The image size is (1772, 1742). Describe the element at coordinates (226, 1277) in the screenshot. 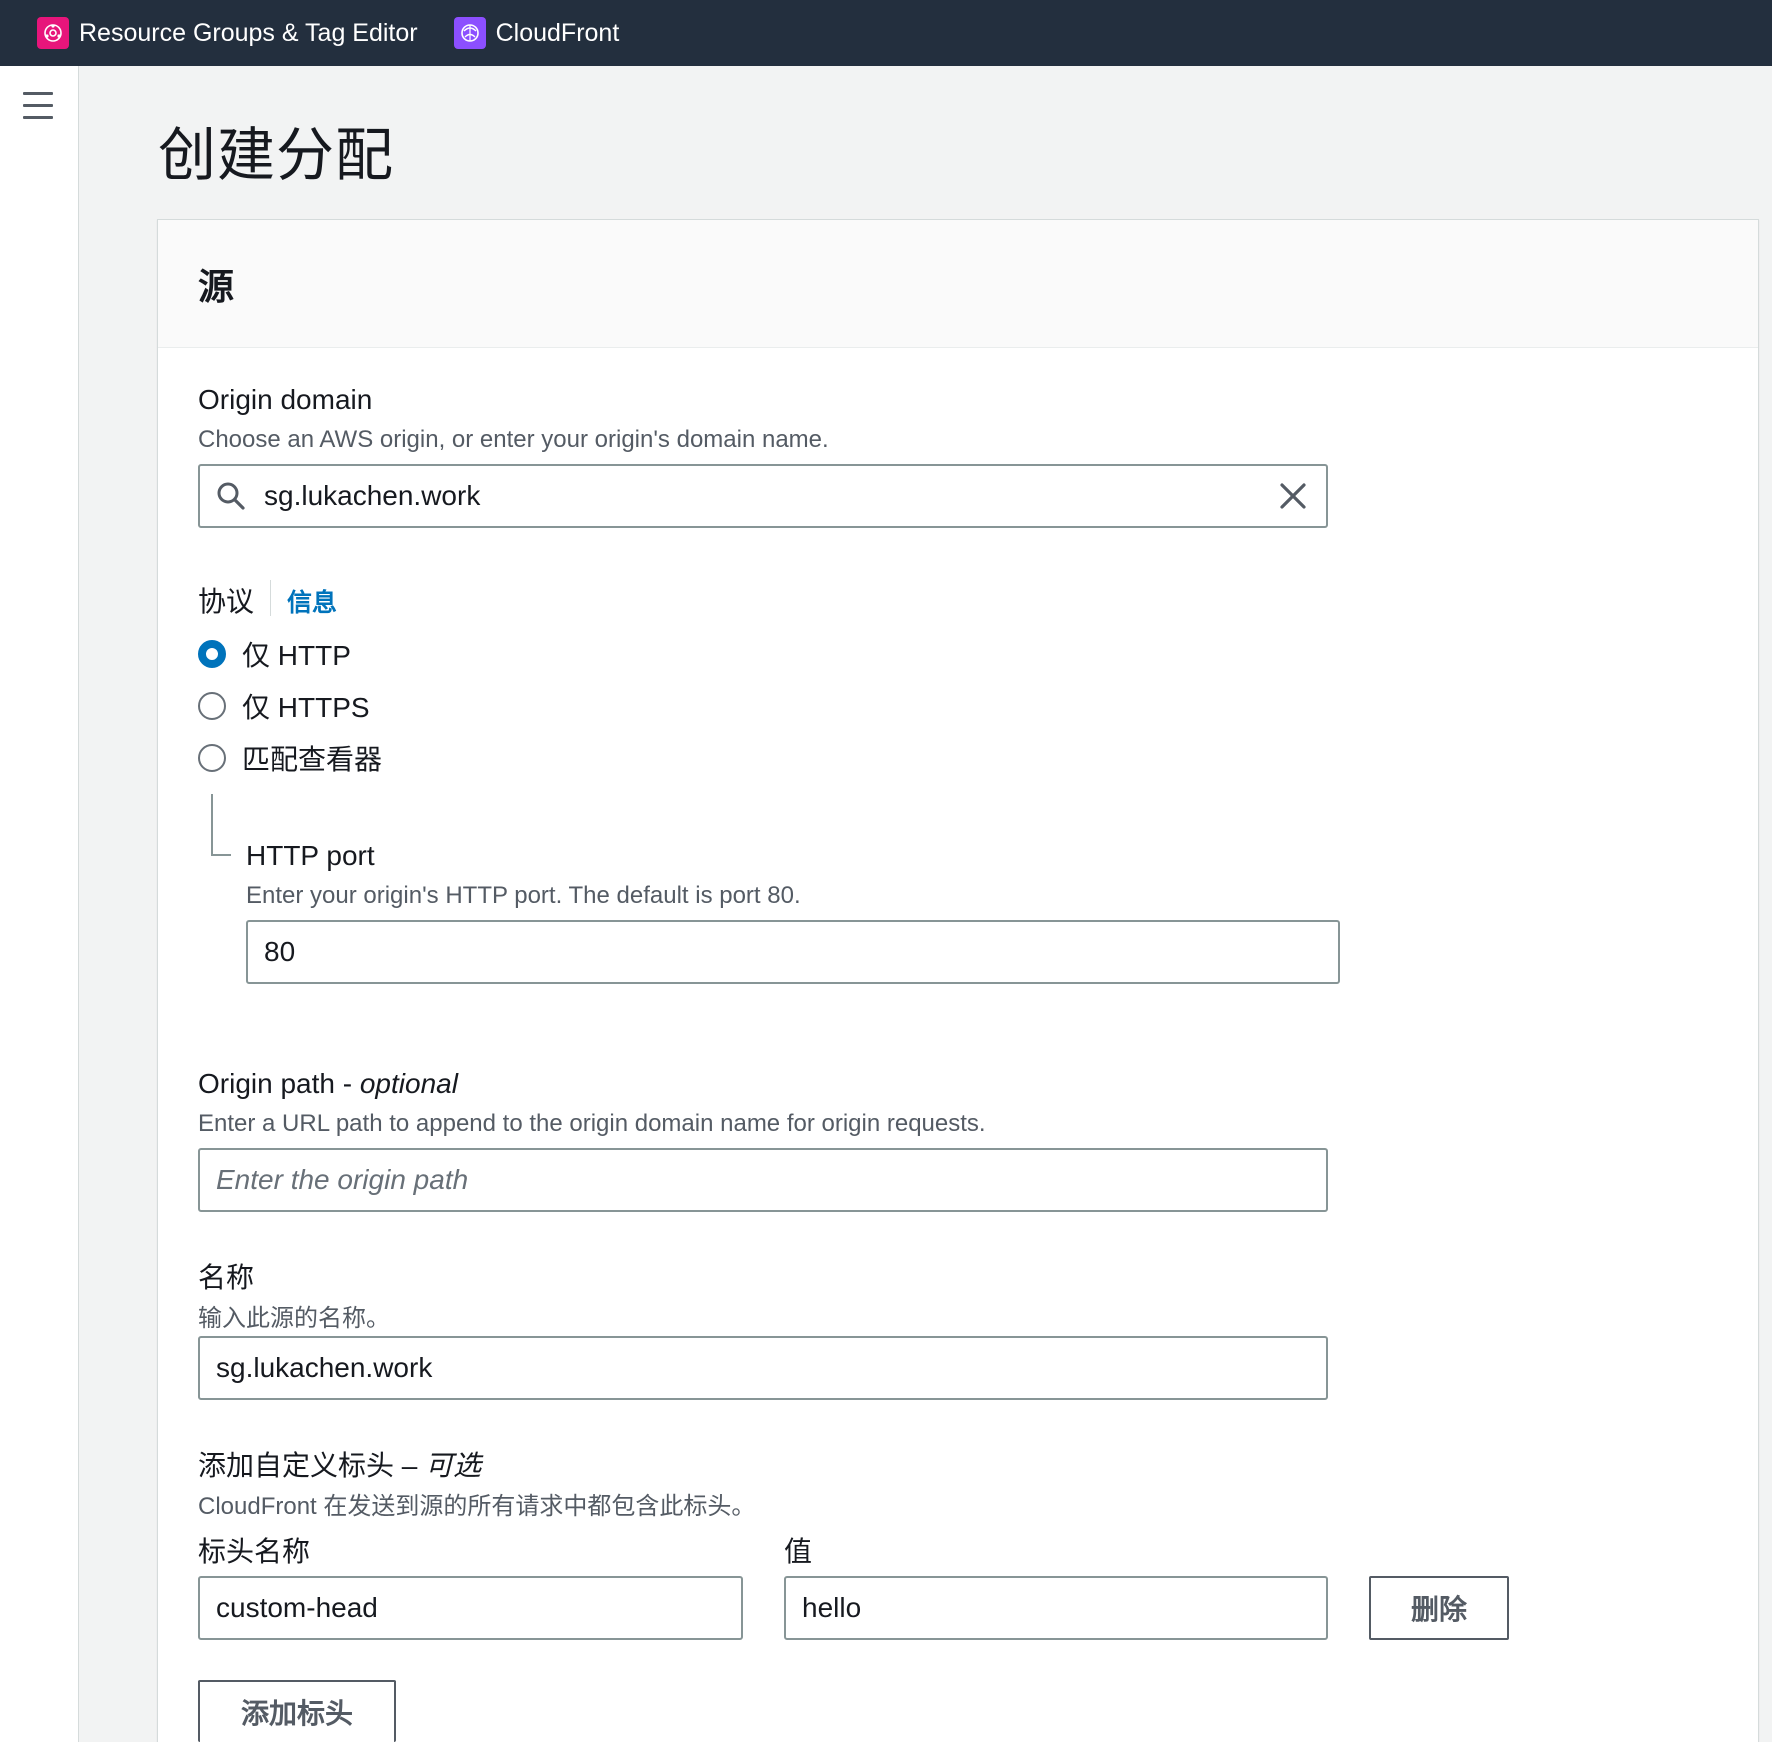

I see `name-label: 名称` at that location.